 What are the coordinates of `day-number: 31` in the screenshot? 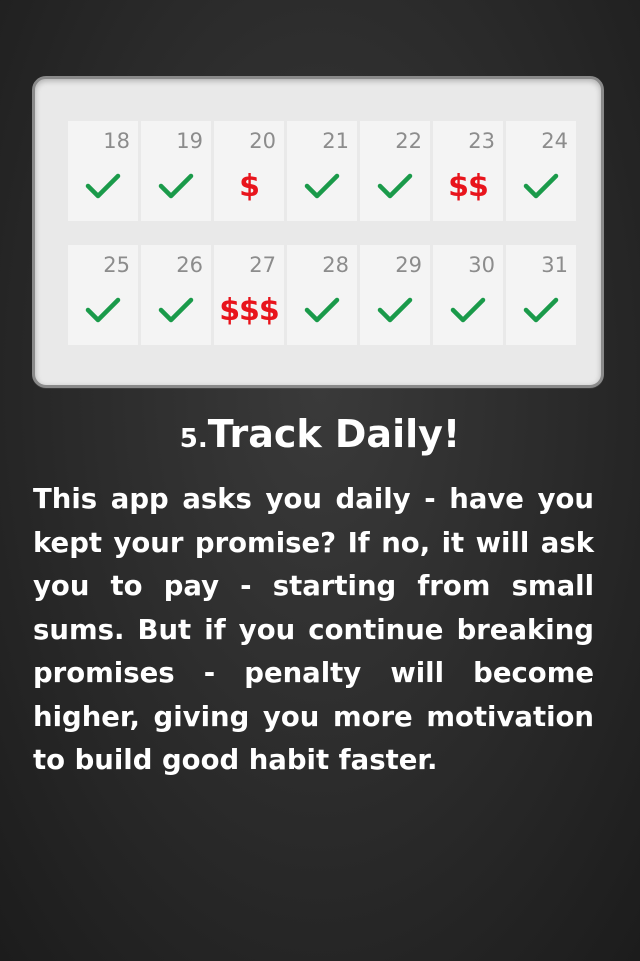 It's located at (554, 265).